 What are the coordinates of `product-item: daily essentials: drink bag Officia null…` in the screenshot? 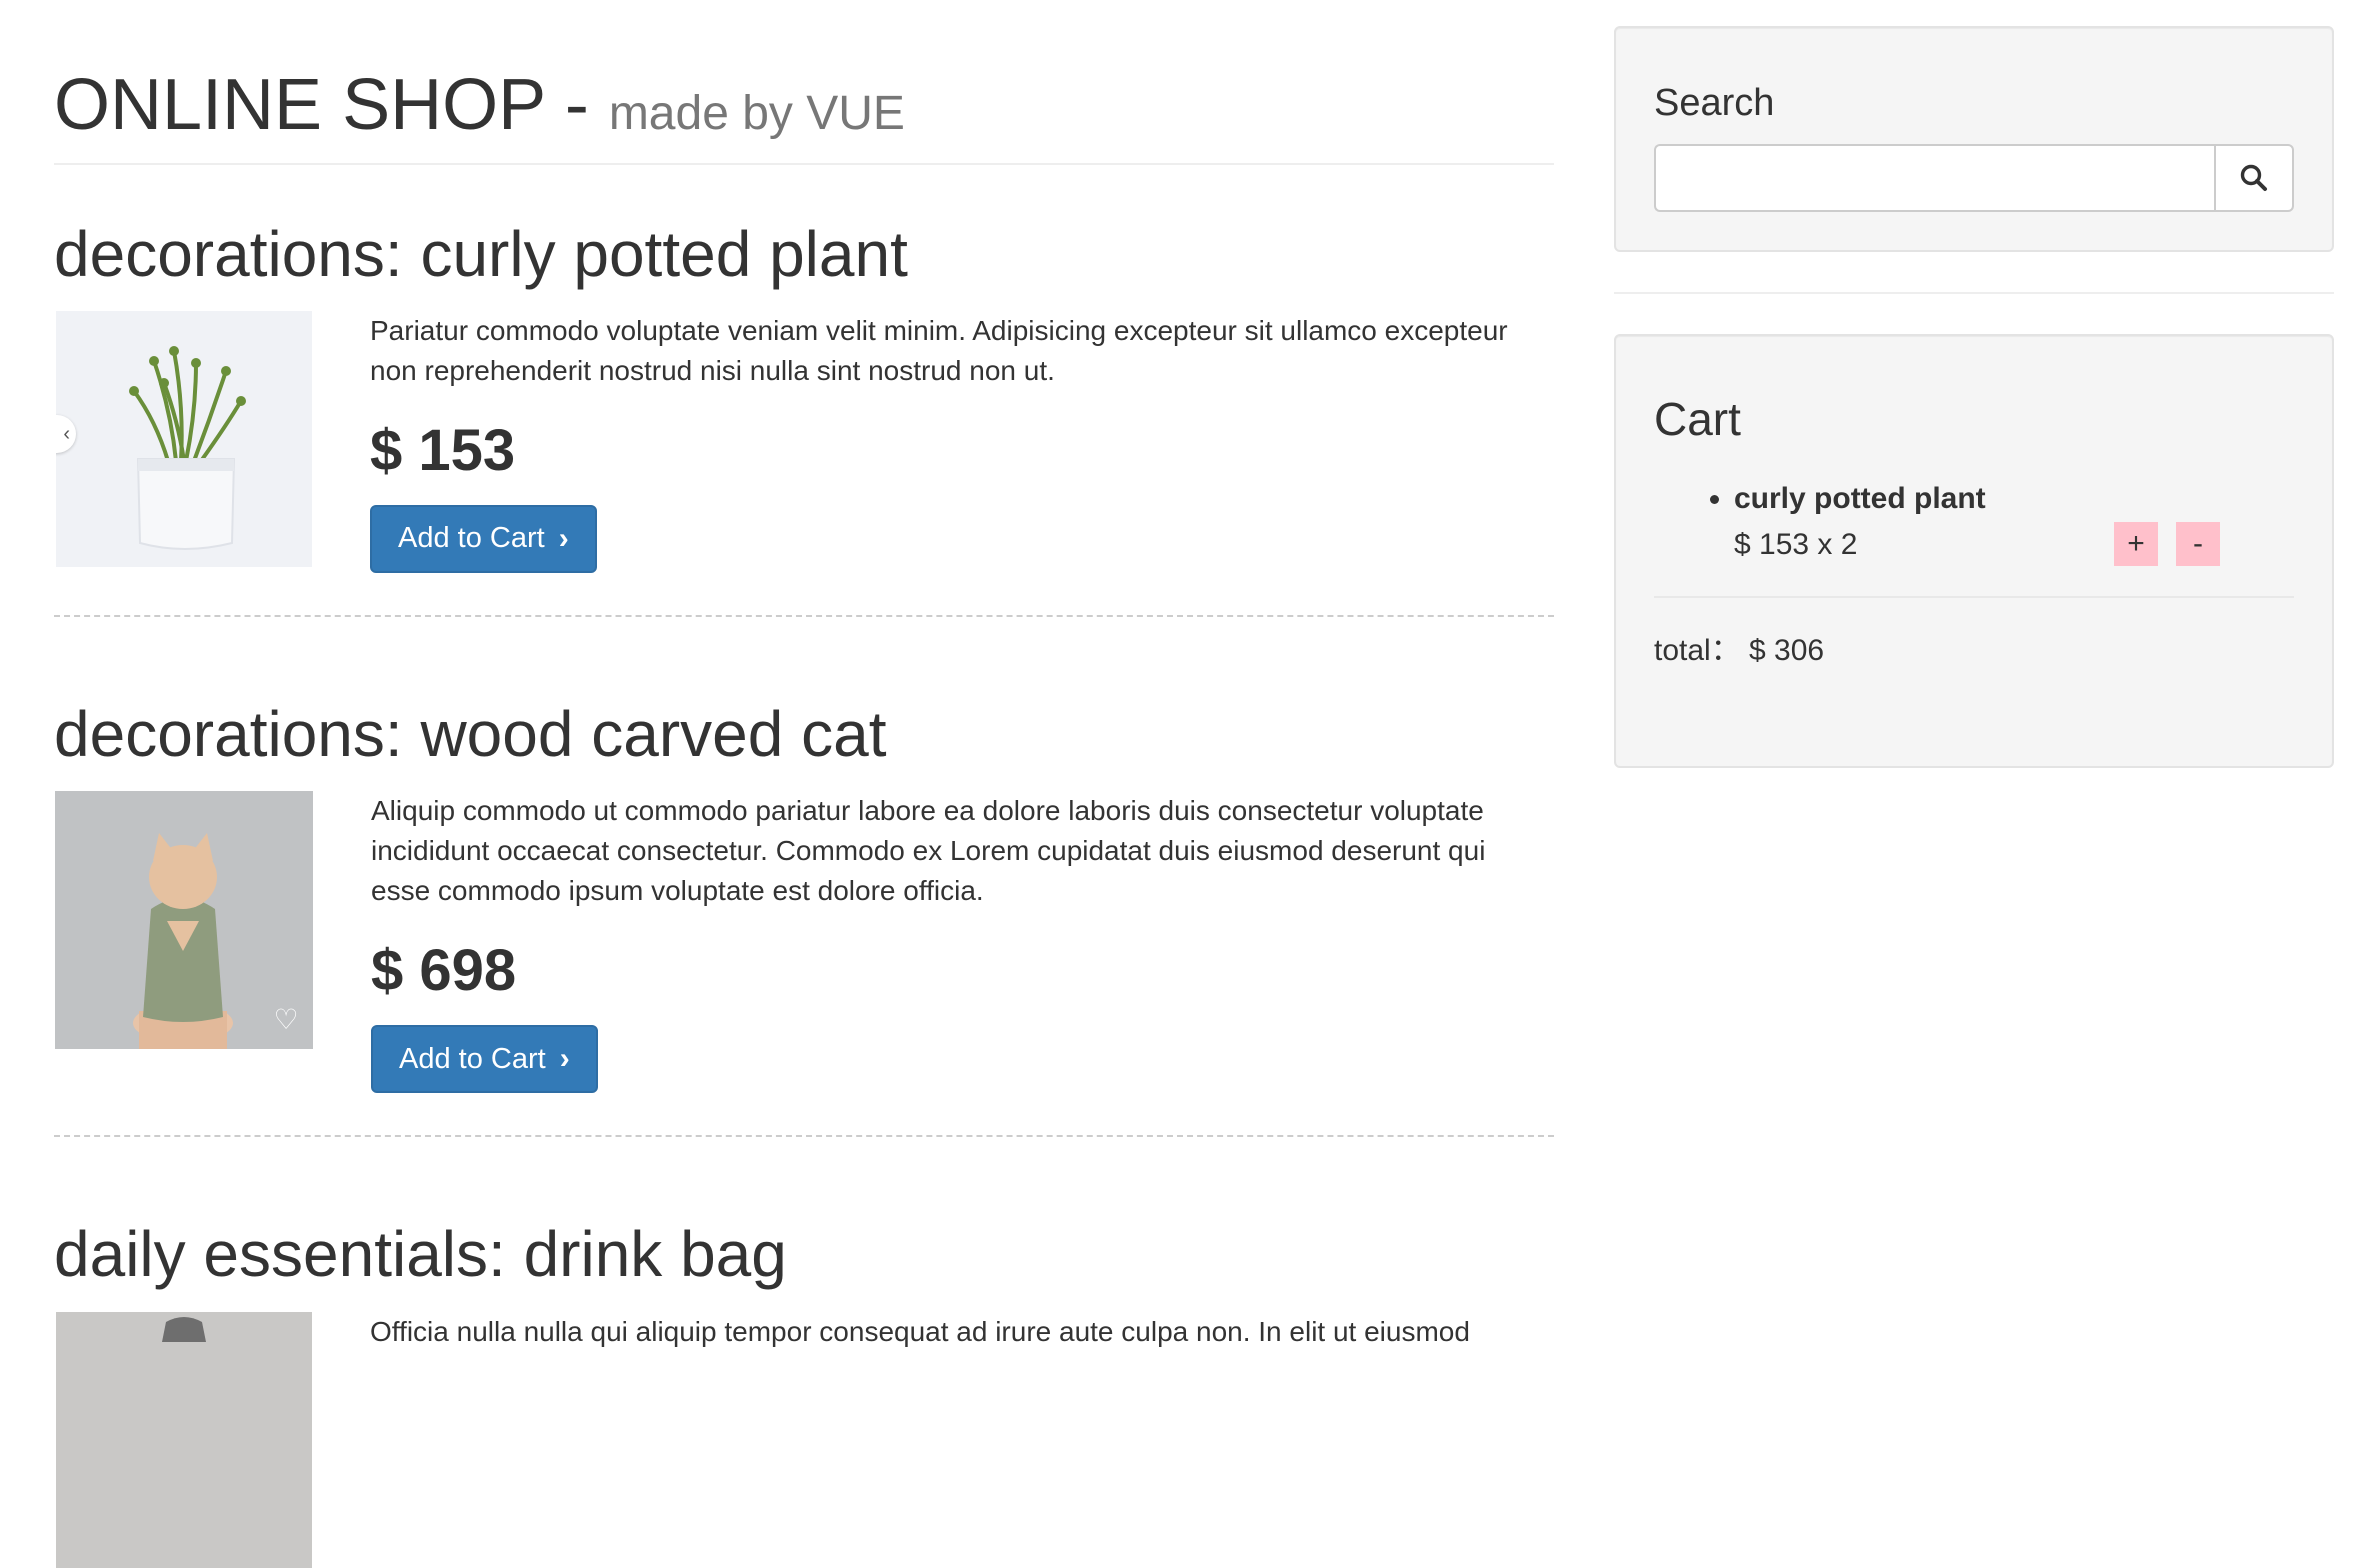 It's located at (804, 1393).